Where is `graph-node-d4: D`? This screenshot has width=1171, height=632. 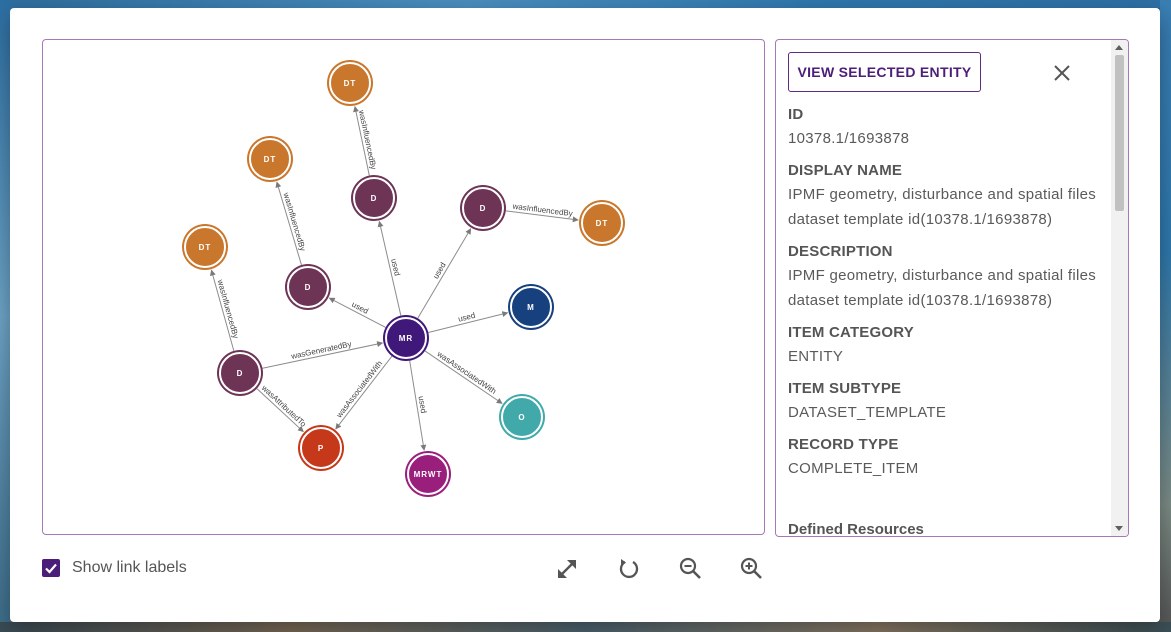 graph-node-d4: D is located at coordinates (483, 208).